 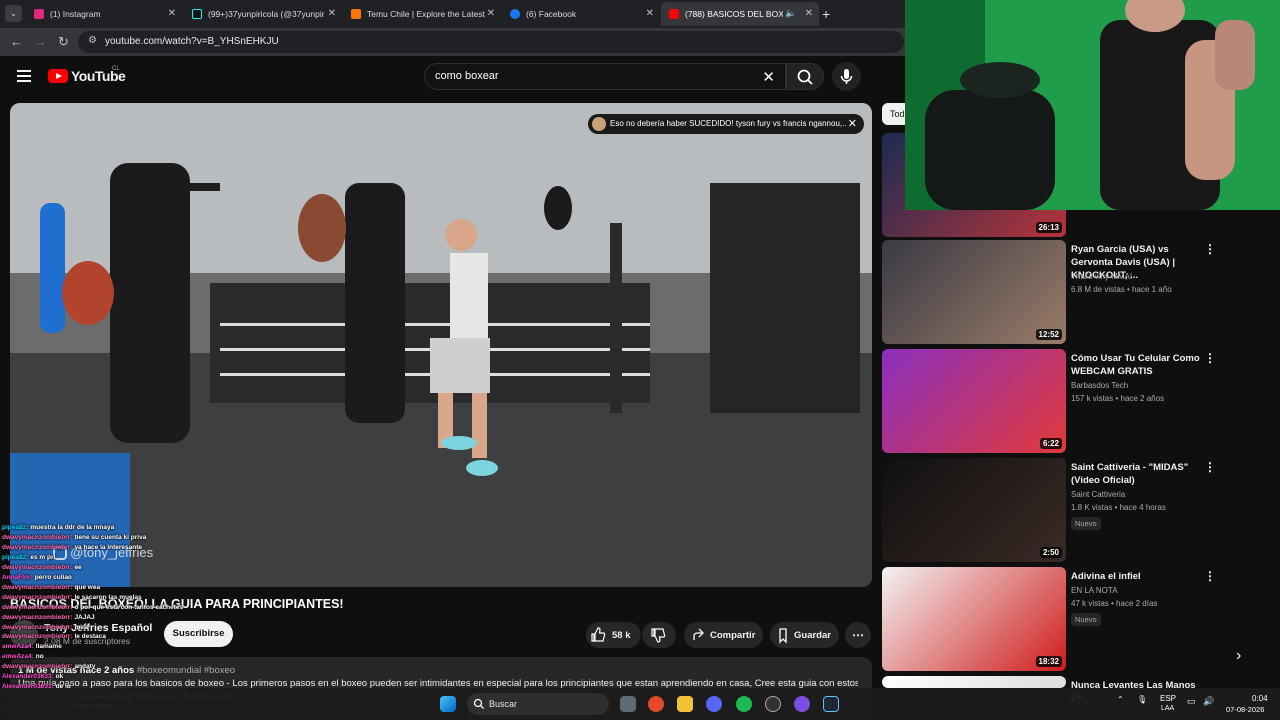 What do you see at coordinates (744, 704) in the screenshot?
I see `spotify-icon` at bounding box center [744, 704].